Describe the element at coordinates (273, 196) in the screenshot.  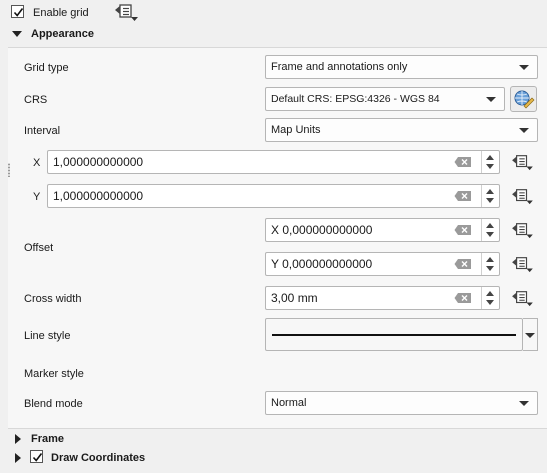
I see `interval-y-spinbox: 1,000000000000` at that location.